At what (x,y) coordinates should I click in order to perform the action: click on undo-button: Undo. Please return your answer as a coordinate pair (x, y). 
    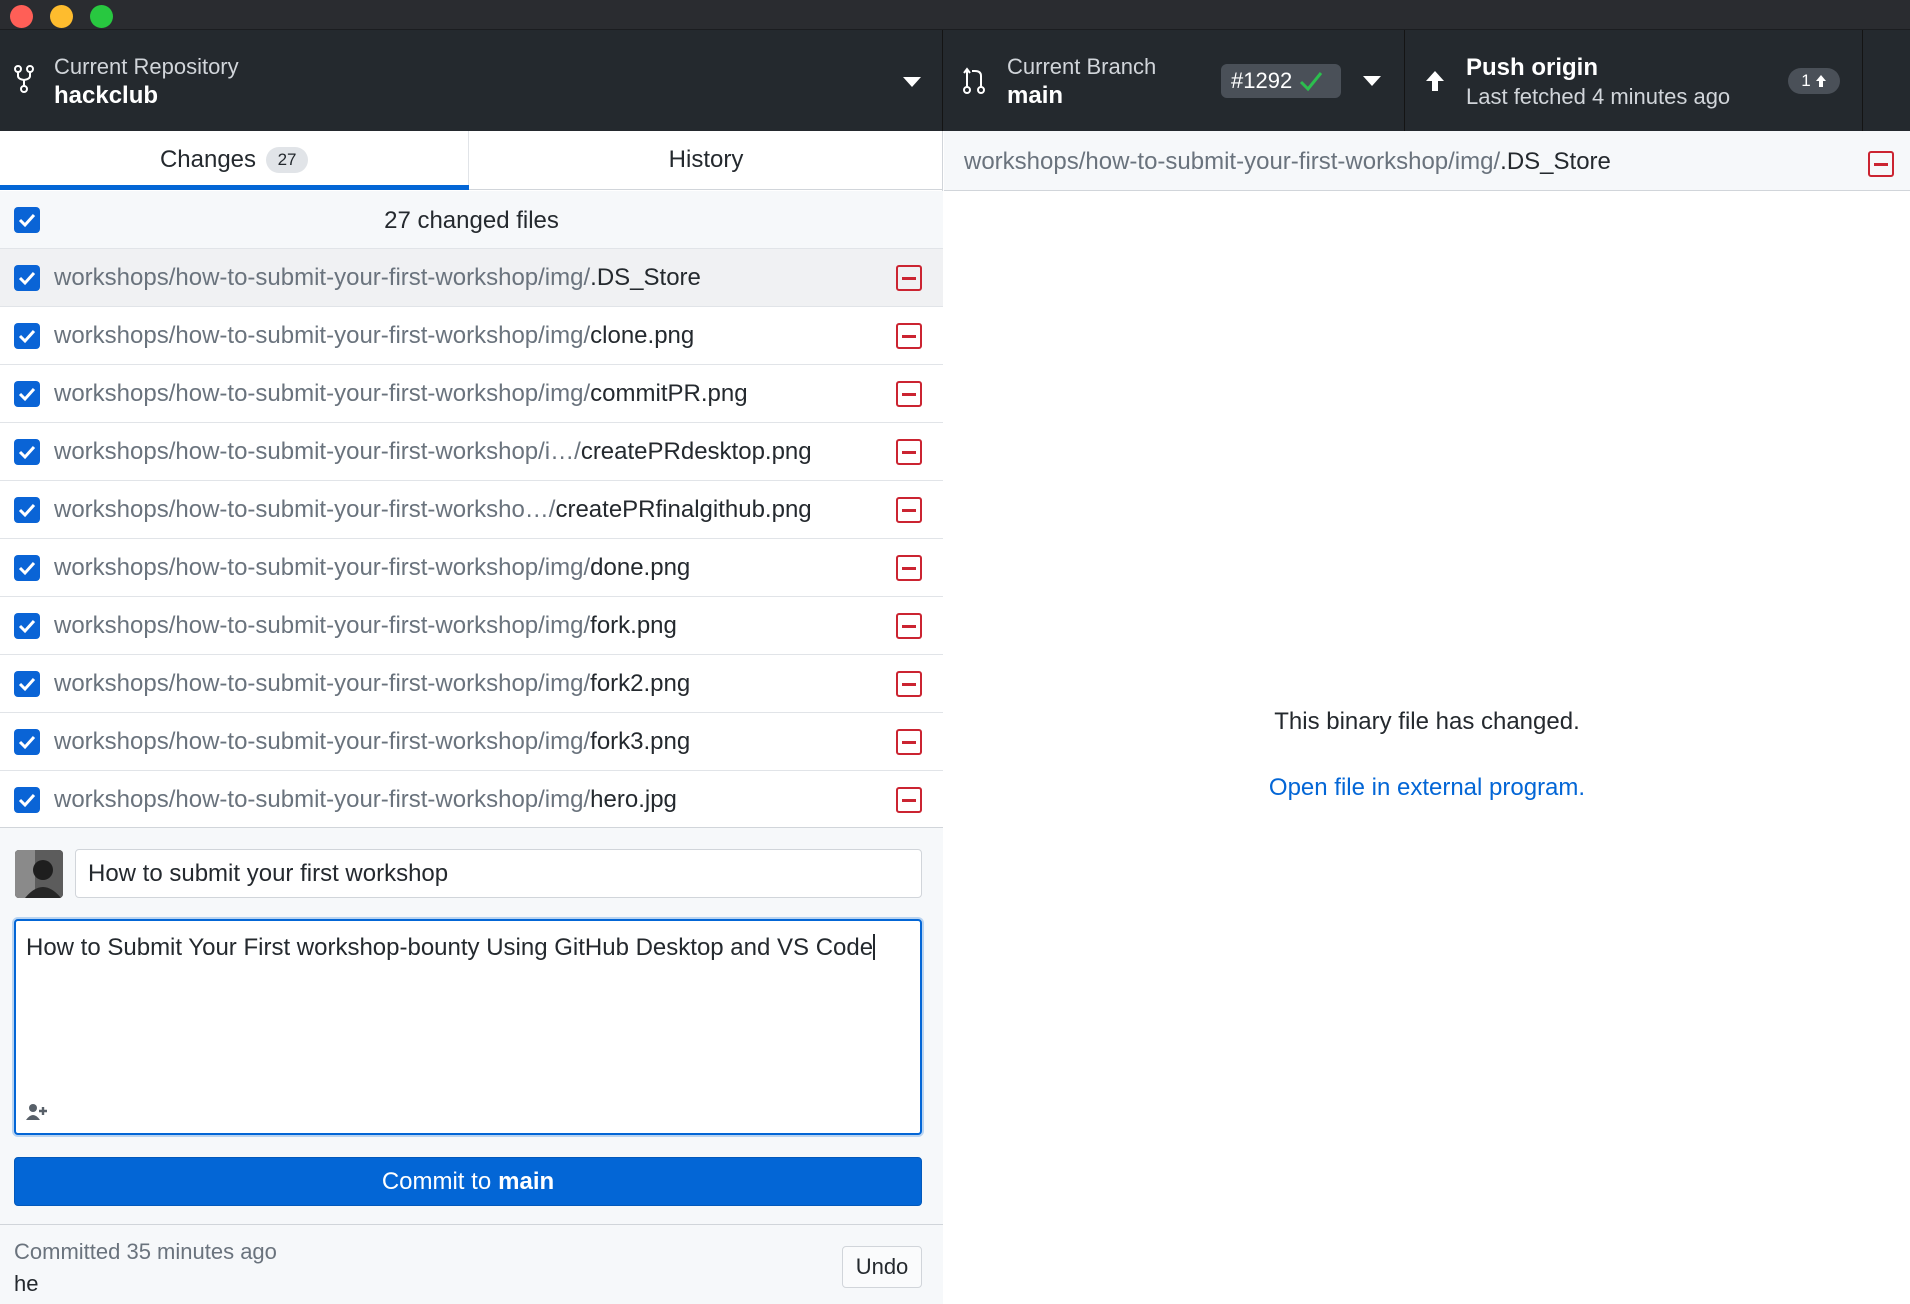
    Looking at the image, I should click on (882, 1267).